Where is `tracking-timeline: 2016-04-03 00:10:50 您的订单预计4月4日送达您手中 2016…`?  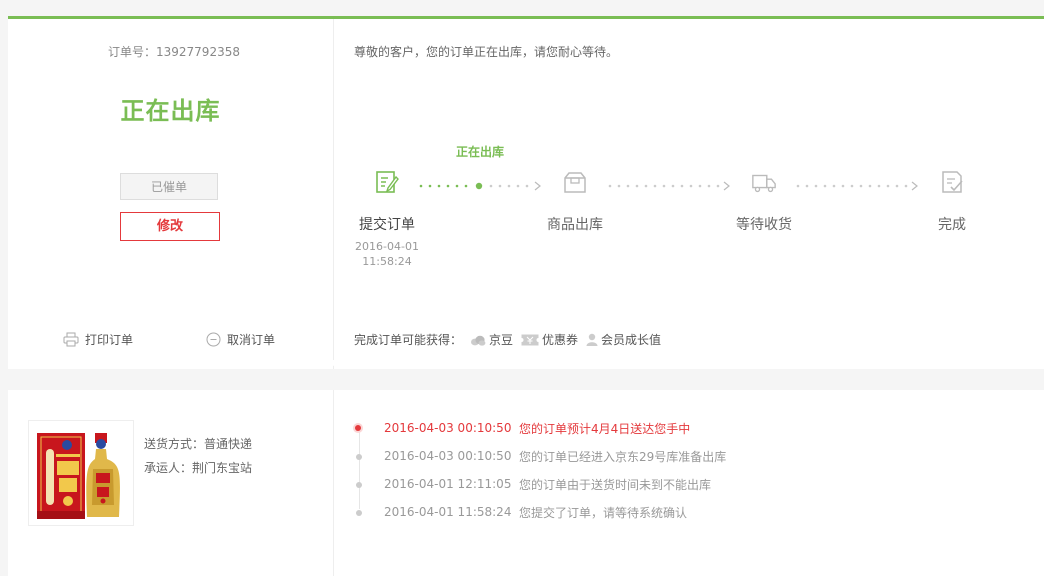
tracking-timeline: 2016-04-03 00:10:50 您的订单预计4月4日送达您手中 2016… is located at coordinates (540, 470).